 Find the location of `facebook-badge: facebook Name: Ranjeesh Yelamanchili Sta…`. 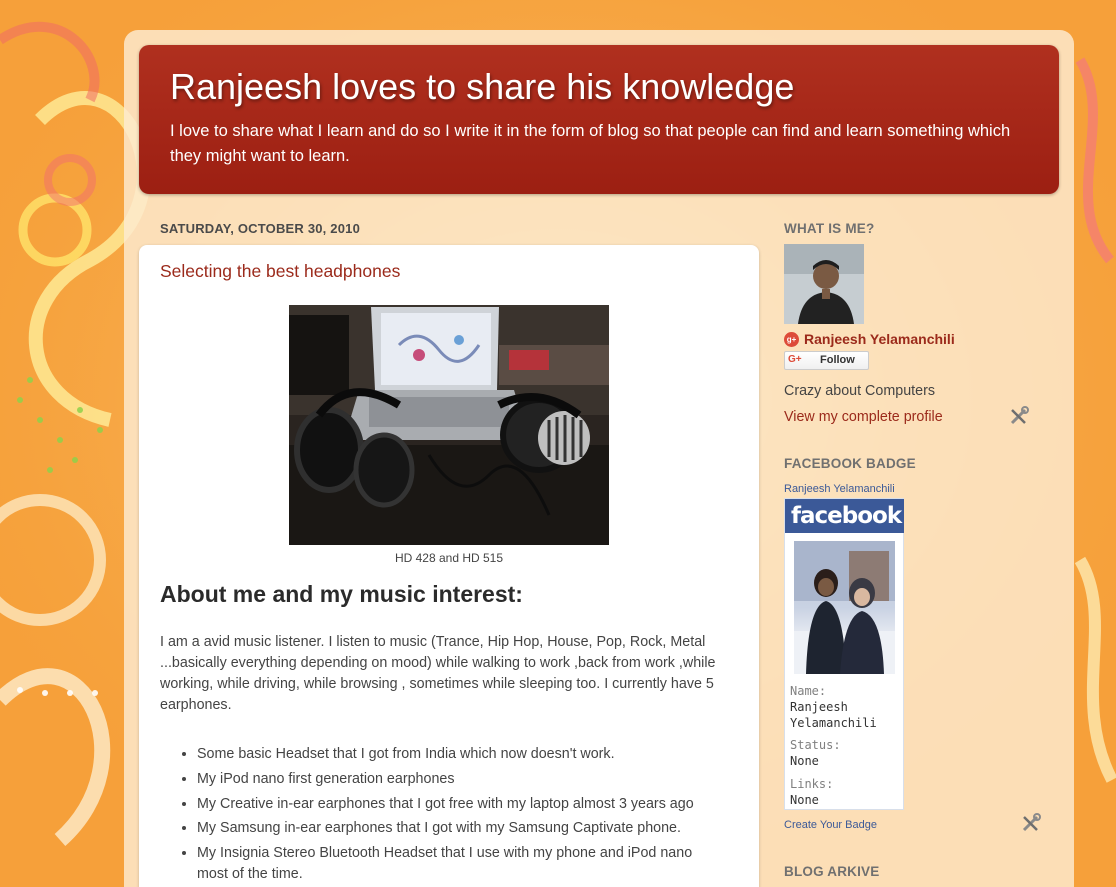

facebook-badge: facebook Name: Ranjeesh Yelamanchili Sta… is located at coordinates (844, 654).